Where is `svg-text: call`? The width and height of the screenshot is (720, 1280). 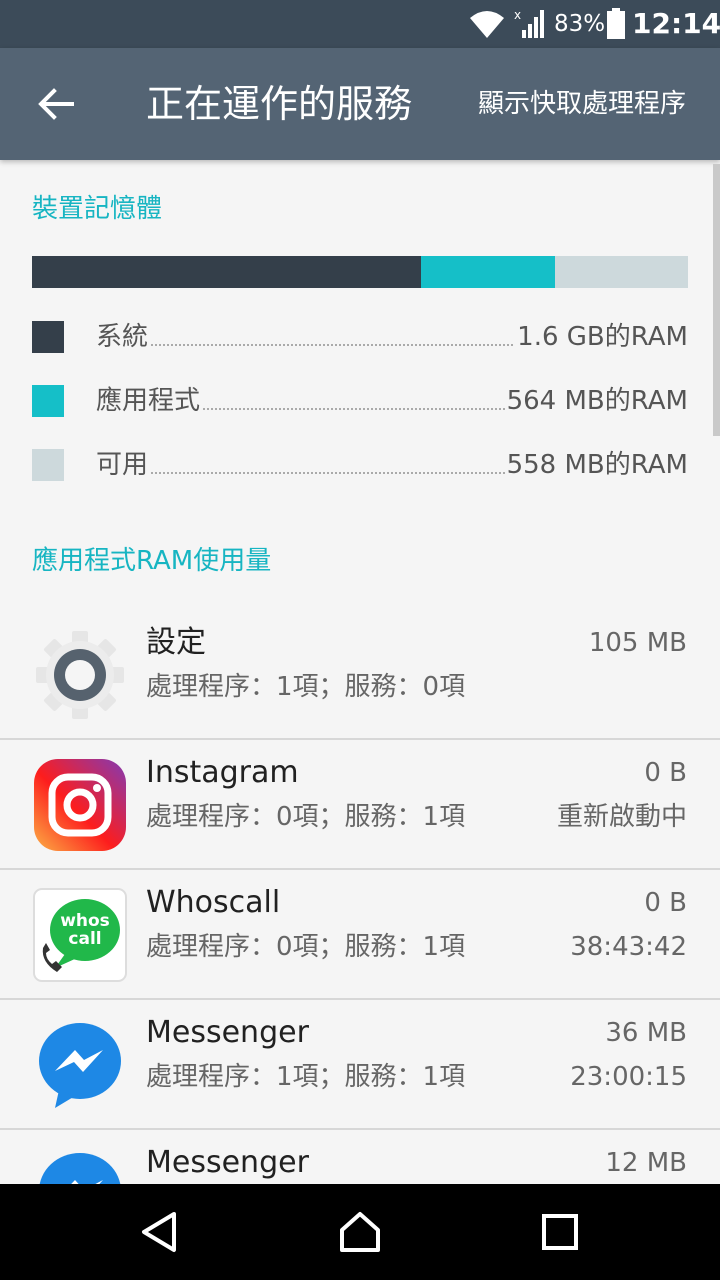
svg-text: call is located at coordinates (84, 939).